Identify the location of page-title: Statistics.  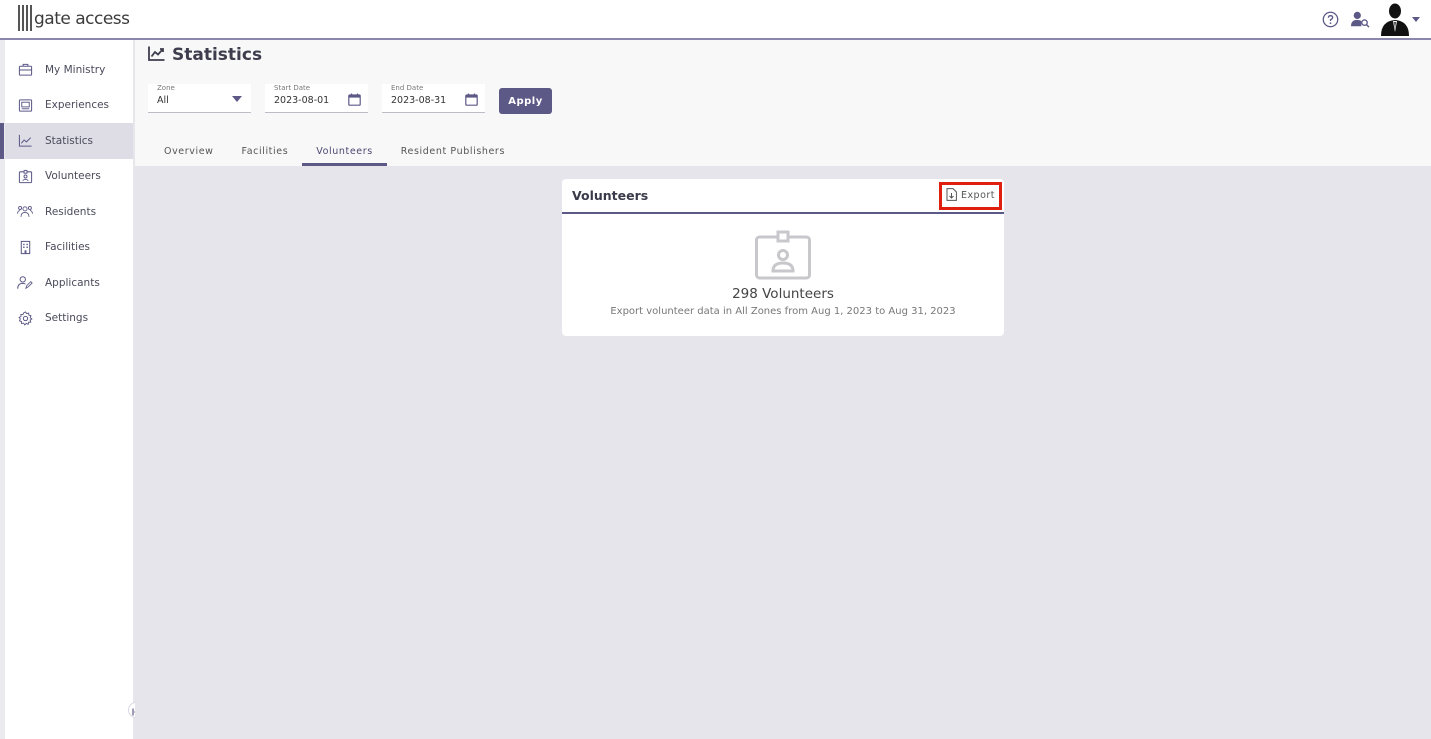
(205, 55).